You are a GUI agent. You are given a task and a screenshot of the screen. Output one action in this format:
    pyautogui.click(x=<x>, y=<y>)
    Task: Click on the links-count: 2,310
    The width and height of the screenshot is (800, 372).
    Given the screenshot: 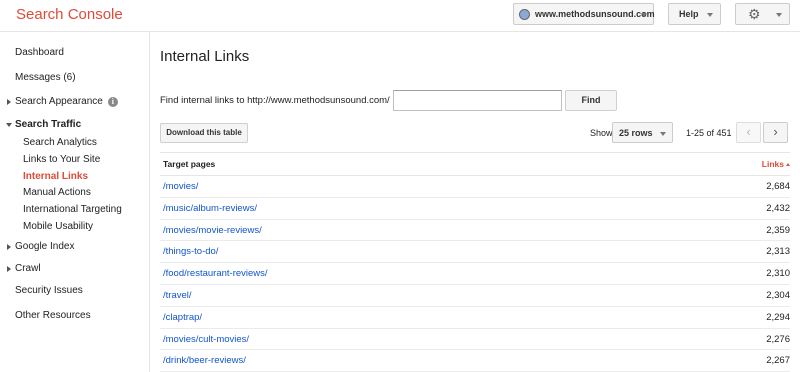 What is the action you would take?
    pyautogui.click(x=778, y=274)
    